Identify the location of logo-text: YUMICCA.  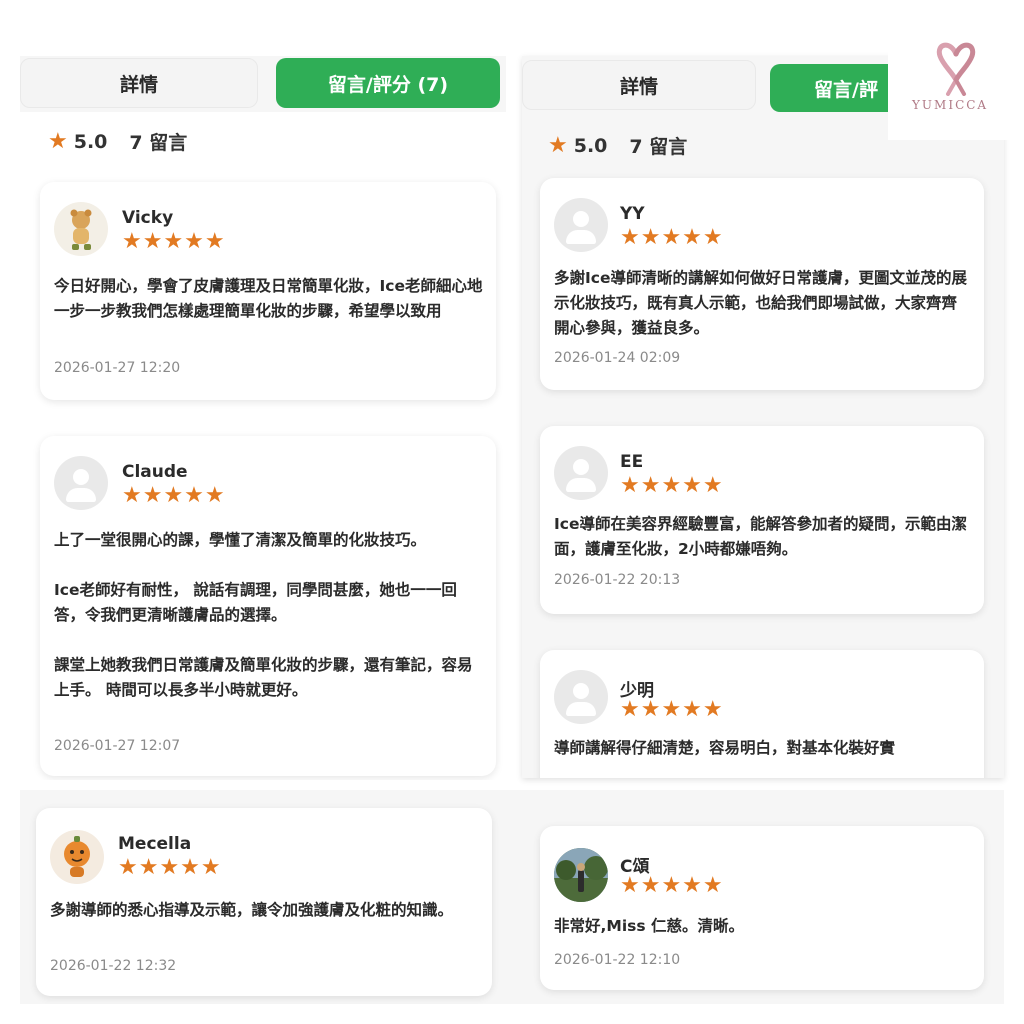
(950, 105).